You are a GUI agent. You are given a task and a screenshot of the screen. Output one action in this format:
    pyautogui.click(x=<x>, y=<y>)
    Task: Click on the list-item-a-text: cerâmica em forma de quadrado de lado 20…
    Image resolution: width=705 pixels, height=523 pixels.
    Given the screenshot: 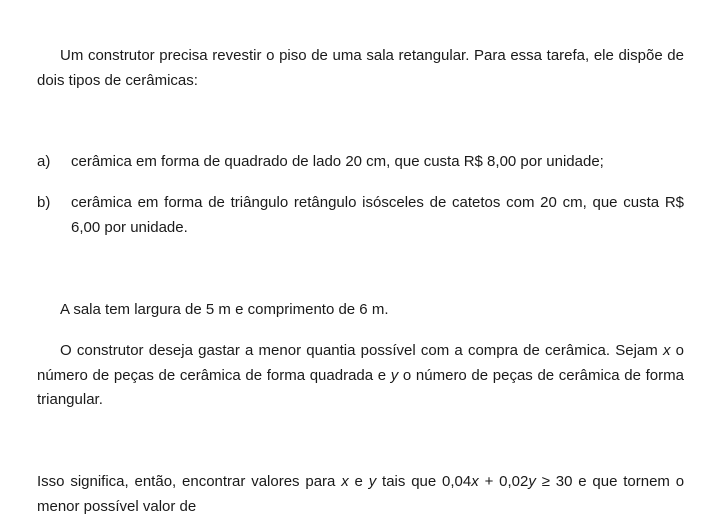 What is the action you would take?
    pyautogui.click(x=337, y=161)
    